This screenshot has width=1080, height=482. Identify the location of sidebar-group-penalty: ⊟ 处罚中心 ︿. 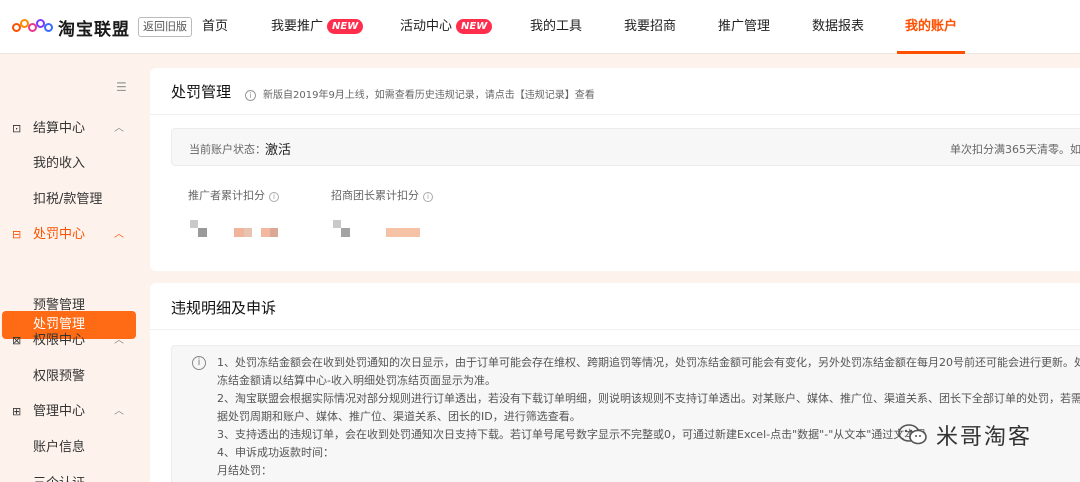
(70, 235).